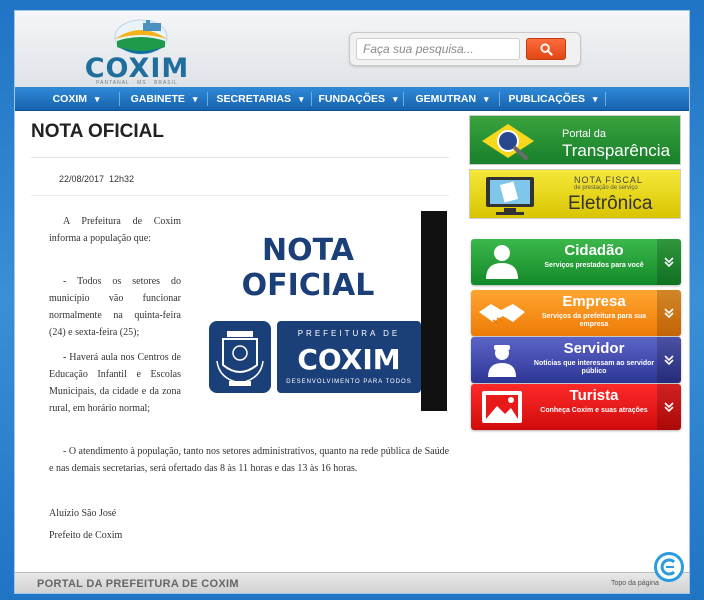 The height and width of the screenshot is (600, 704). I want to click on image-edge-bar, so click(434, 311).